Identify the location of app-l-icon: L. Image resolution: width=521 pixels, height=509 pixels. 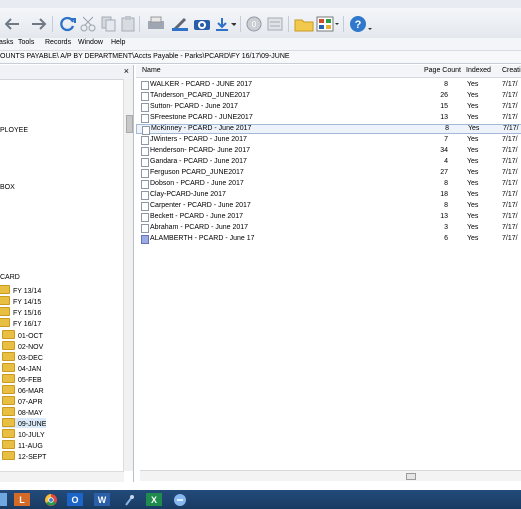
(22, 499).